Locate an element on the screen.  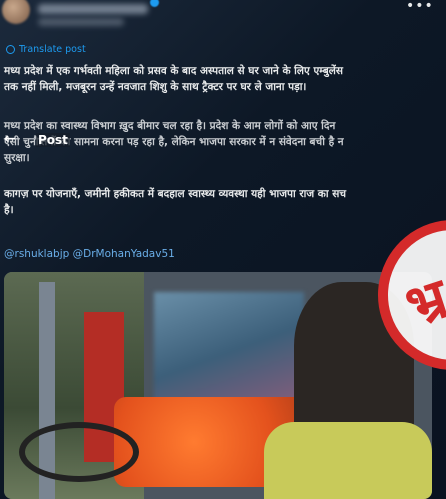
globe-icon is located at coordinates (10, 49).